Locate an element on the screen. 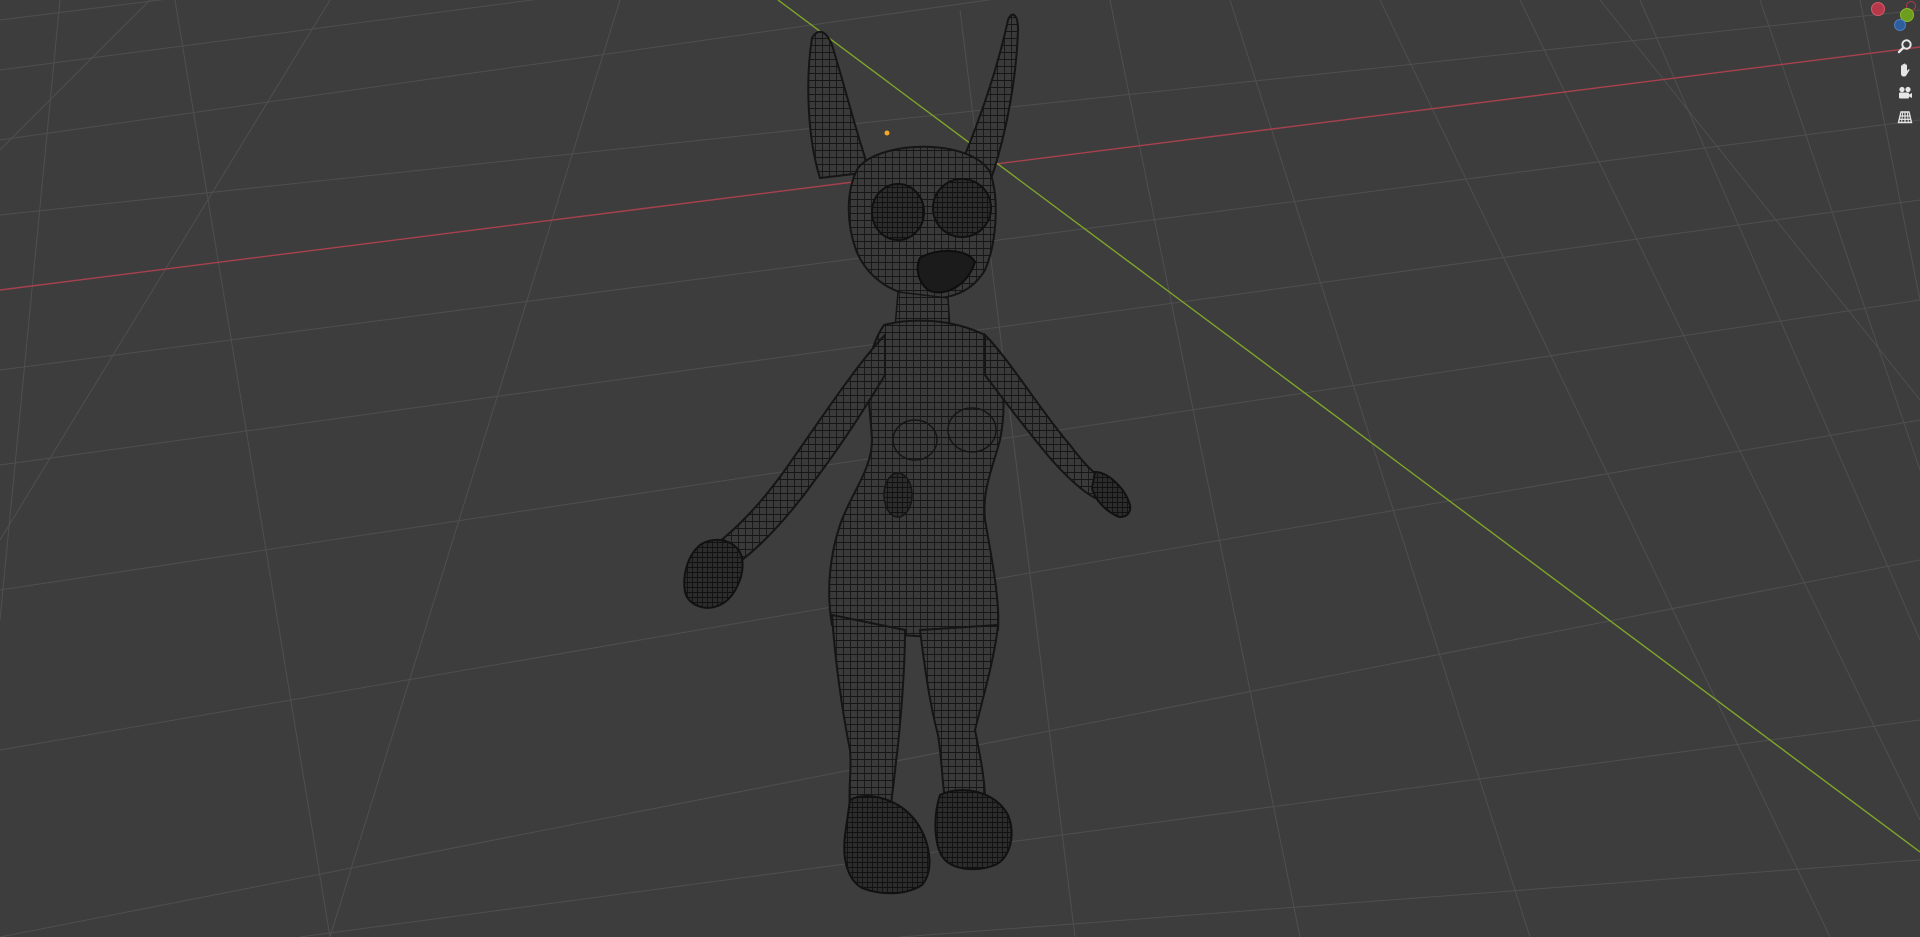 The width and height of the screenshot is (1920, 937). hand-icon is located at coordinates (1905, 70).